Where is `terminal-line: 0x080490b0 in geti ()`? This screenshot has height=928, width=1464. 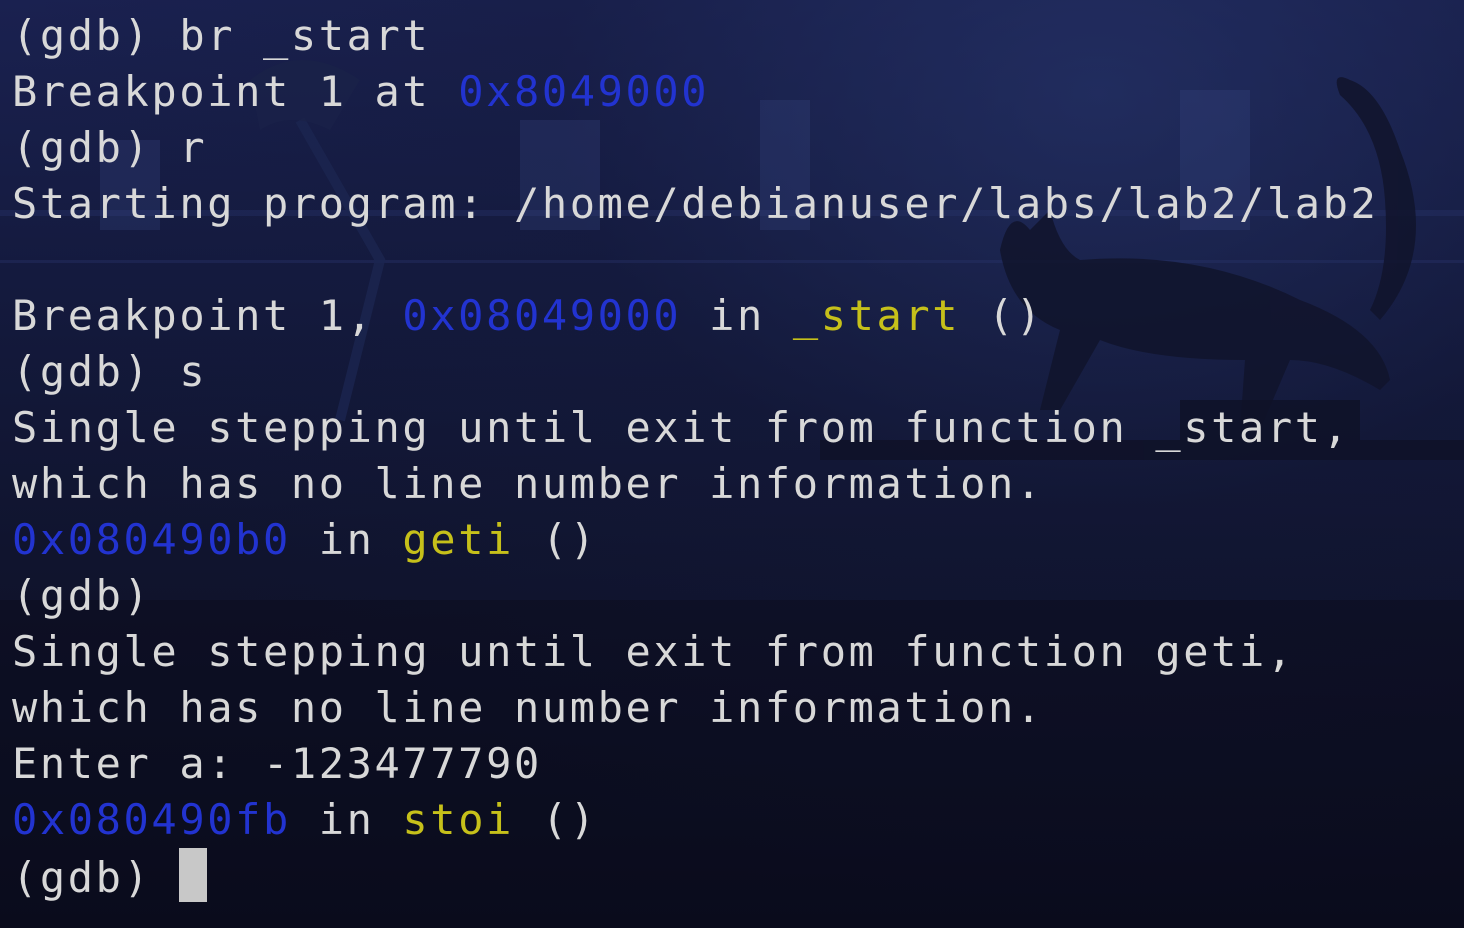 terminal-line: 0x080490b0 in geti () is located at coordinates (738, 540).